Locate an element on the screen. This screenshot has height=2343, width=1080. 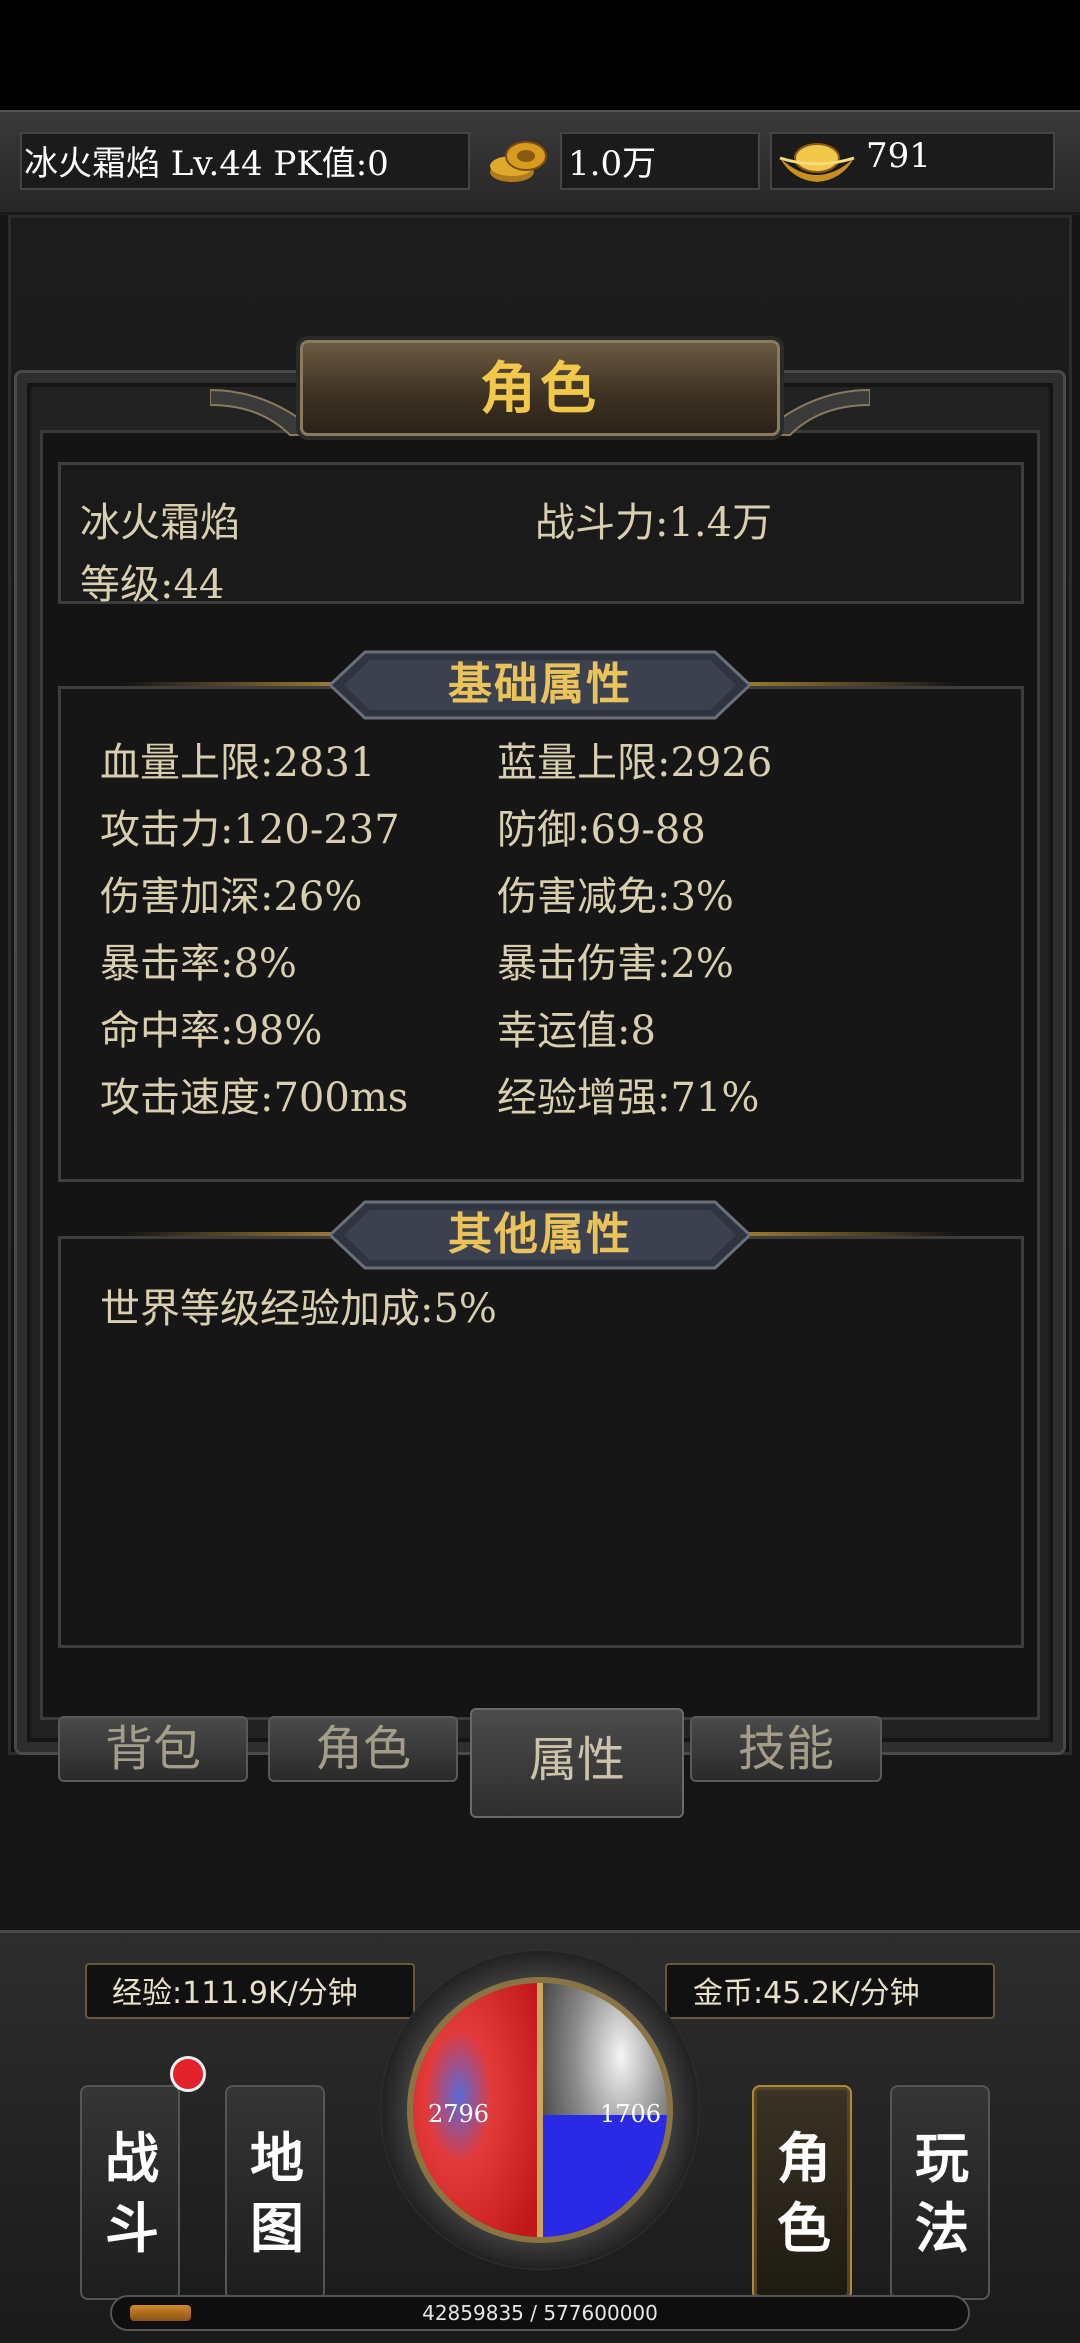
tab-skills: 技能 is located at coordinates (786, 1749).